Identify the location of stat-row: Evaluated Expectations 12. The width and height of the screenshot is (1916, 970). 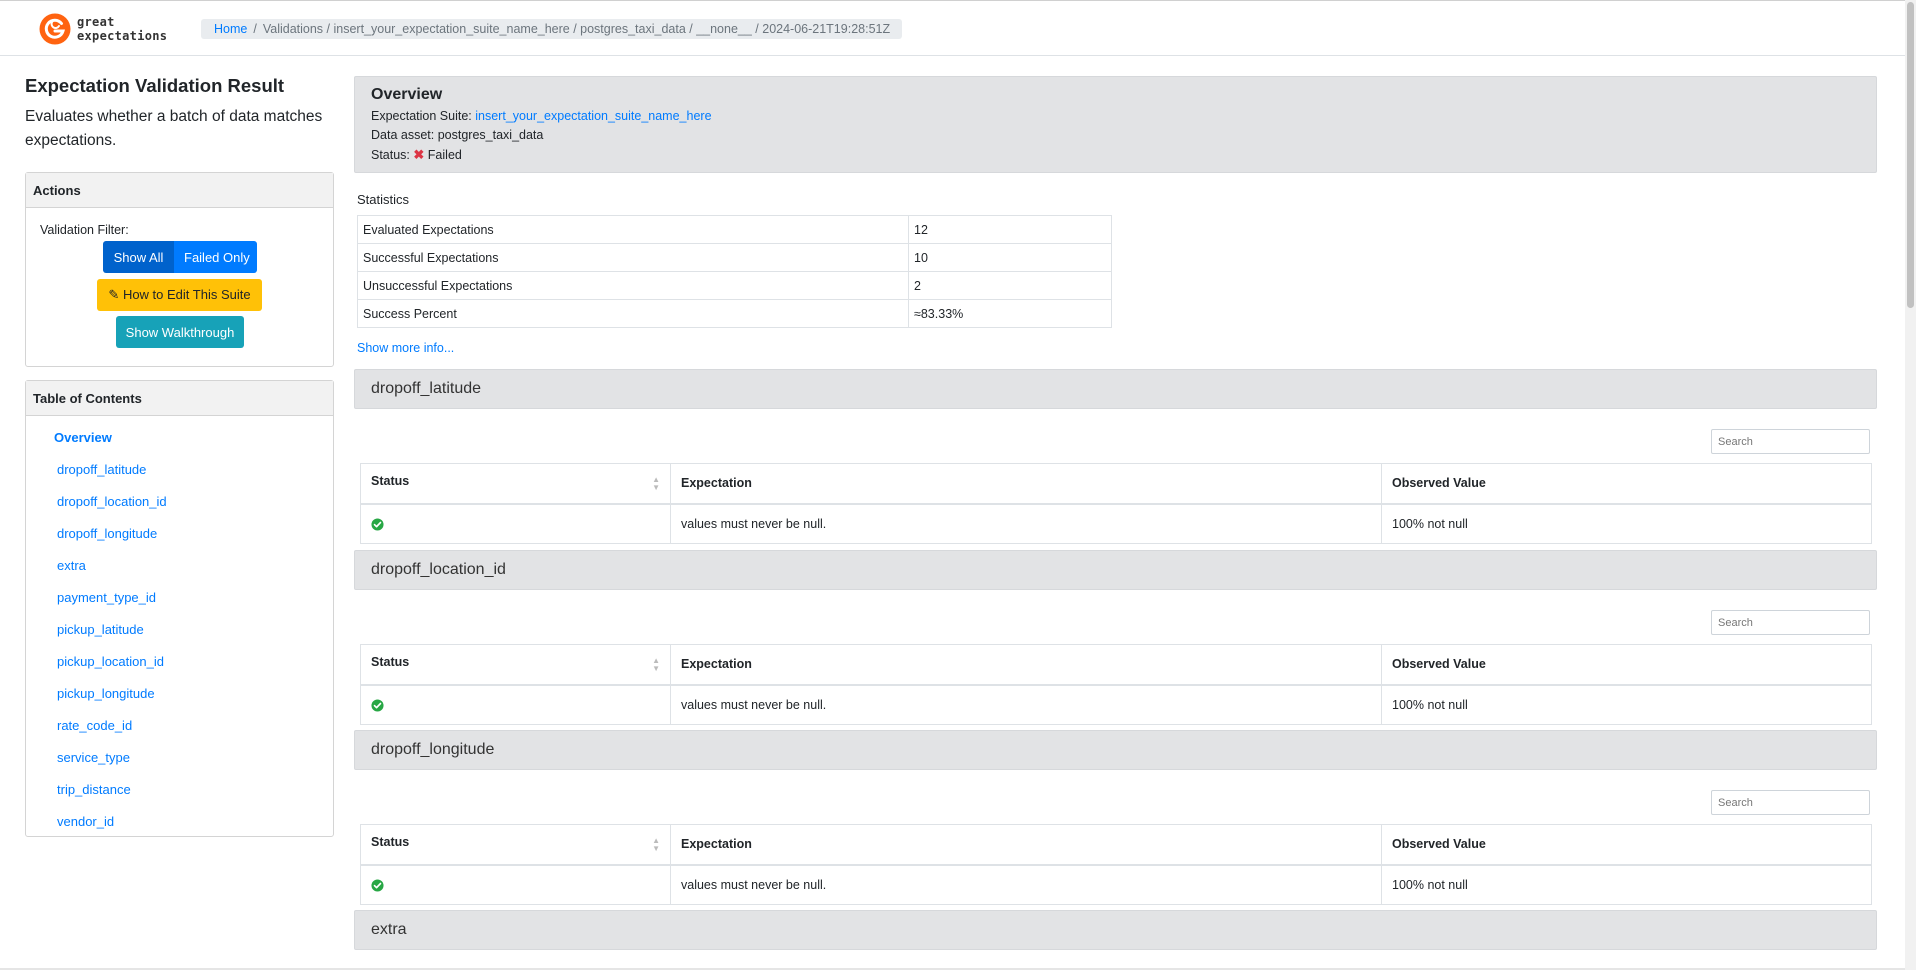
(734, 229).